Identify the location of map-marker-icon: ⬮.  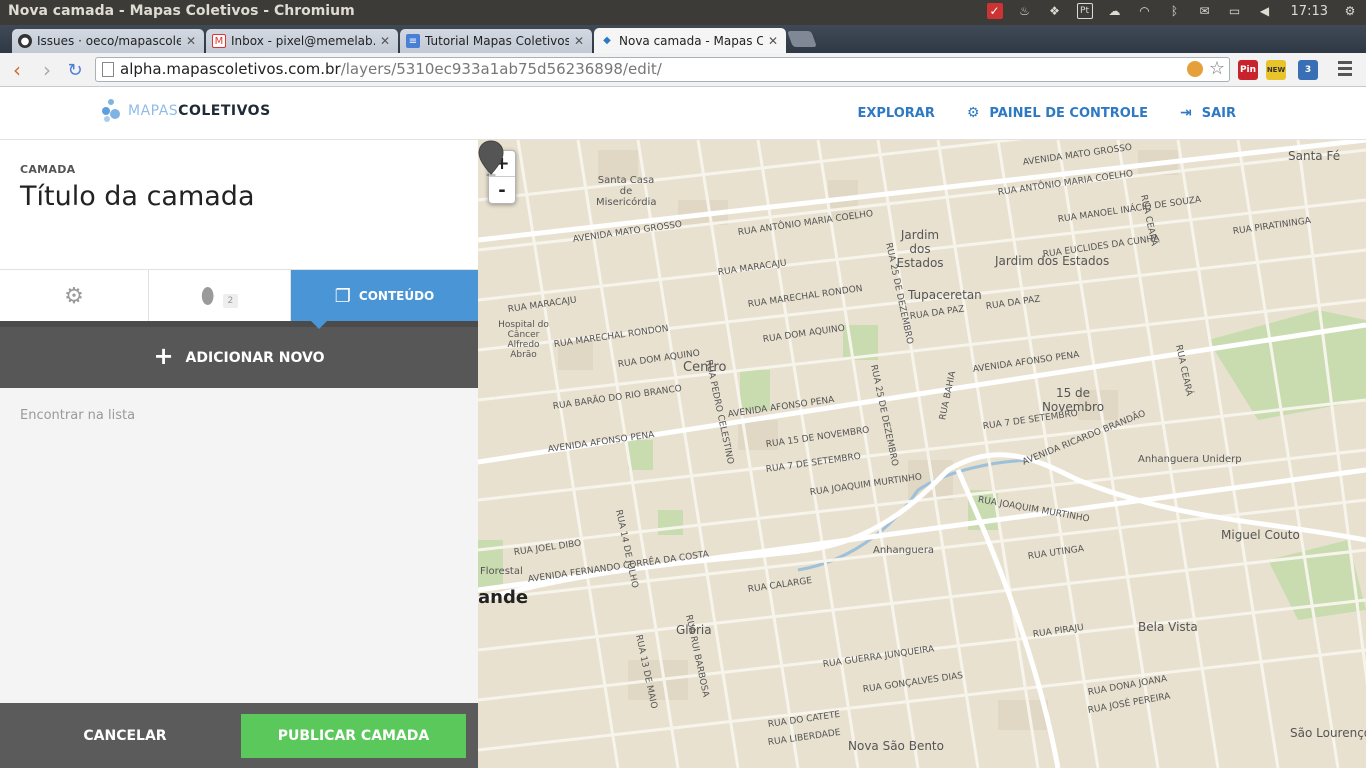
(207, 296).